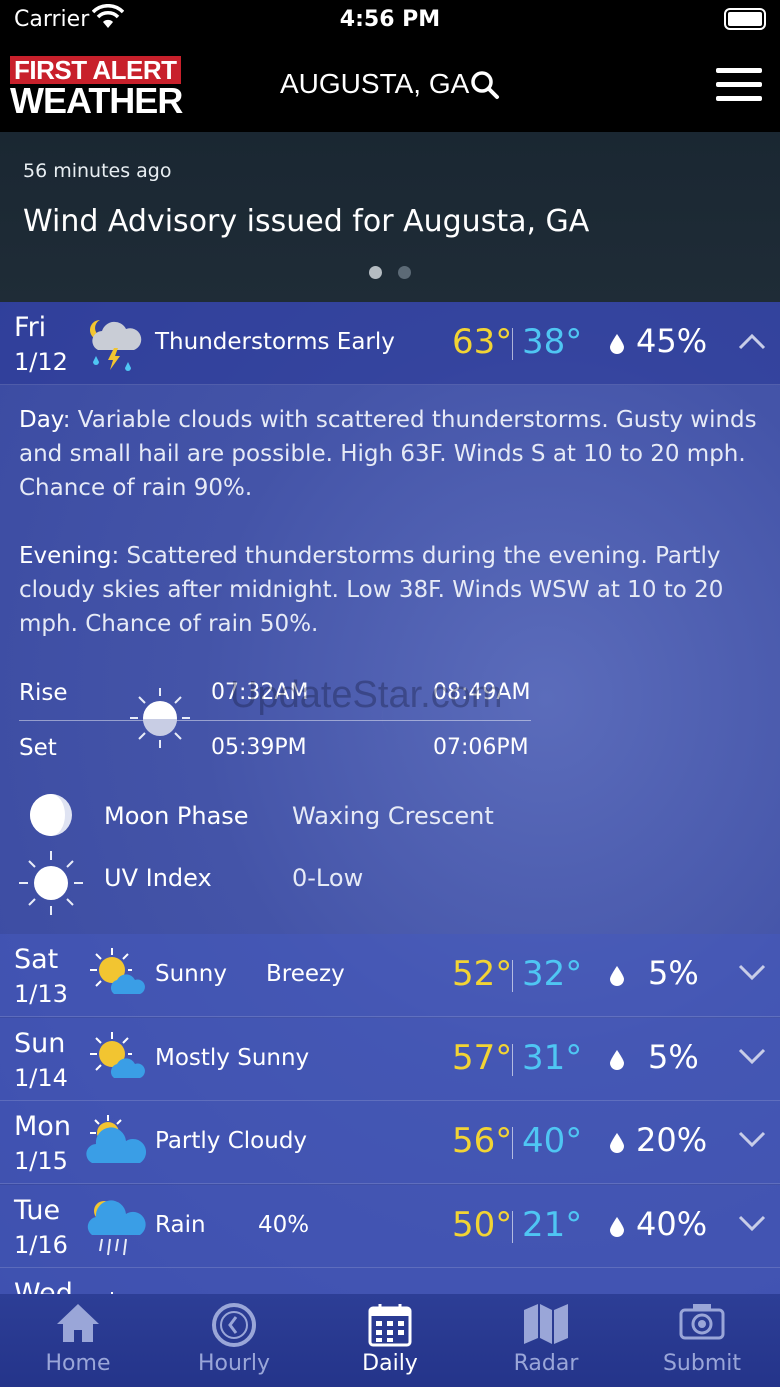 This screenshot has height=1387, width=780. Describe the element at coordinates (394, 719) in the screenshot. I see `crescent-moon-icon` at that location.